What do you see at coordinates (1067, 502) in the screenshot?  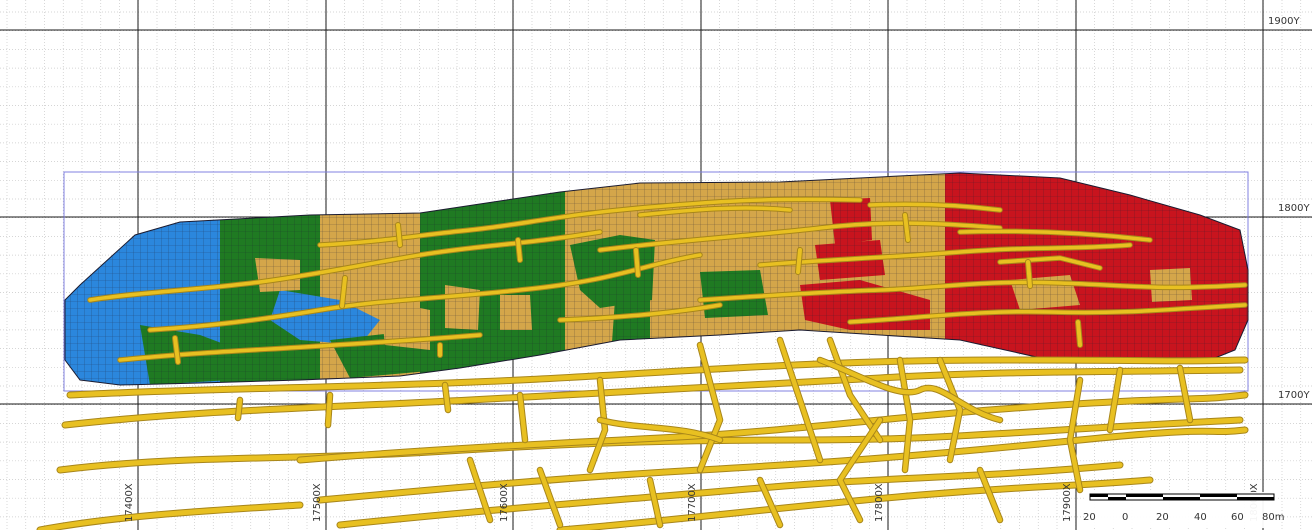 I see `x-label-17900: 17900X` at bounding box center [1067, 502].